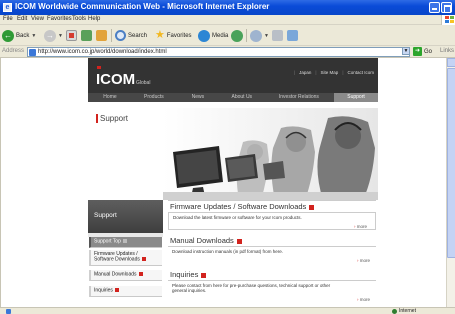 Image resolution: width=455 pixels, height=314 pixels. Describe the element at coordinates (360, 72) in the screenshot. I see `util-link-contact: Contact Icom` at that location.